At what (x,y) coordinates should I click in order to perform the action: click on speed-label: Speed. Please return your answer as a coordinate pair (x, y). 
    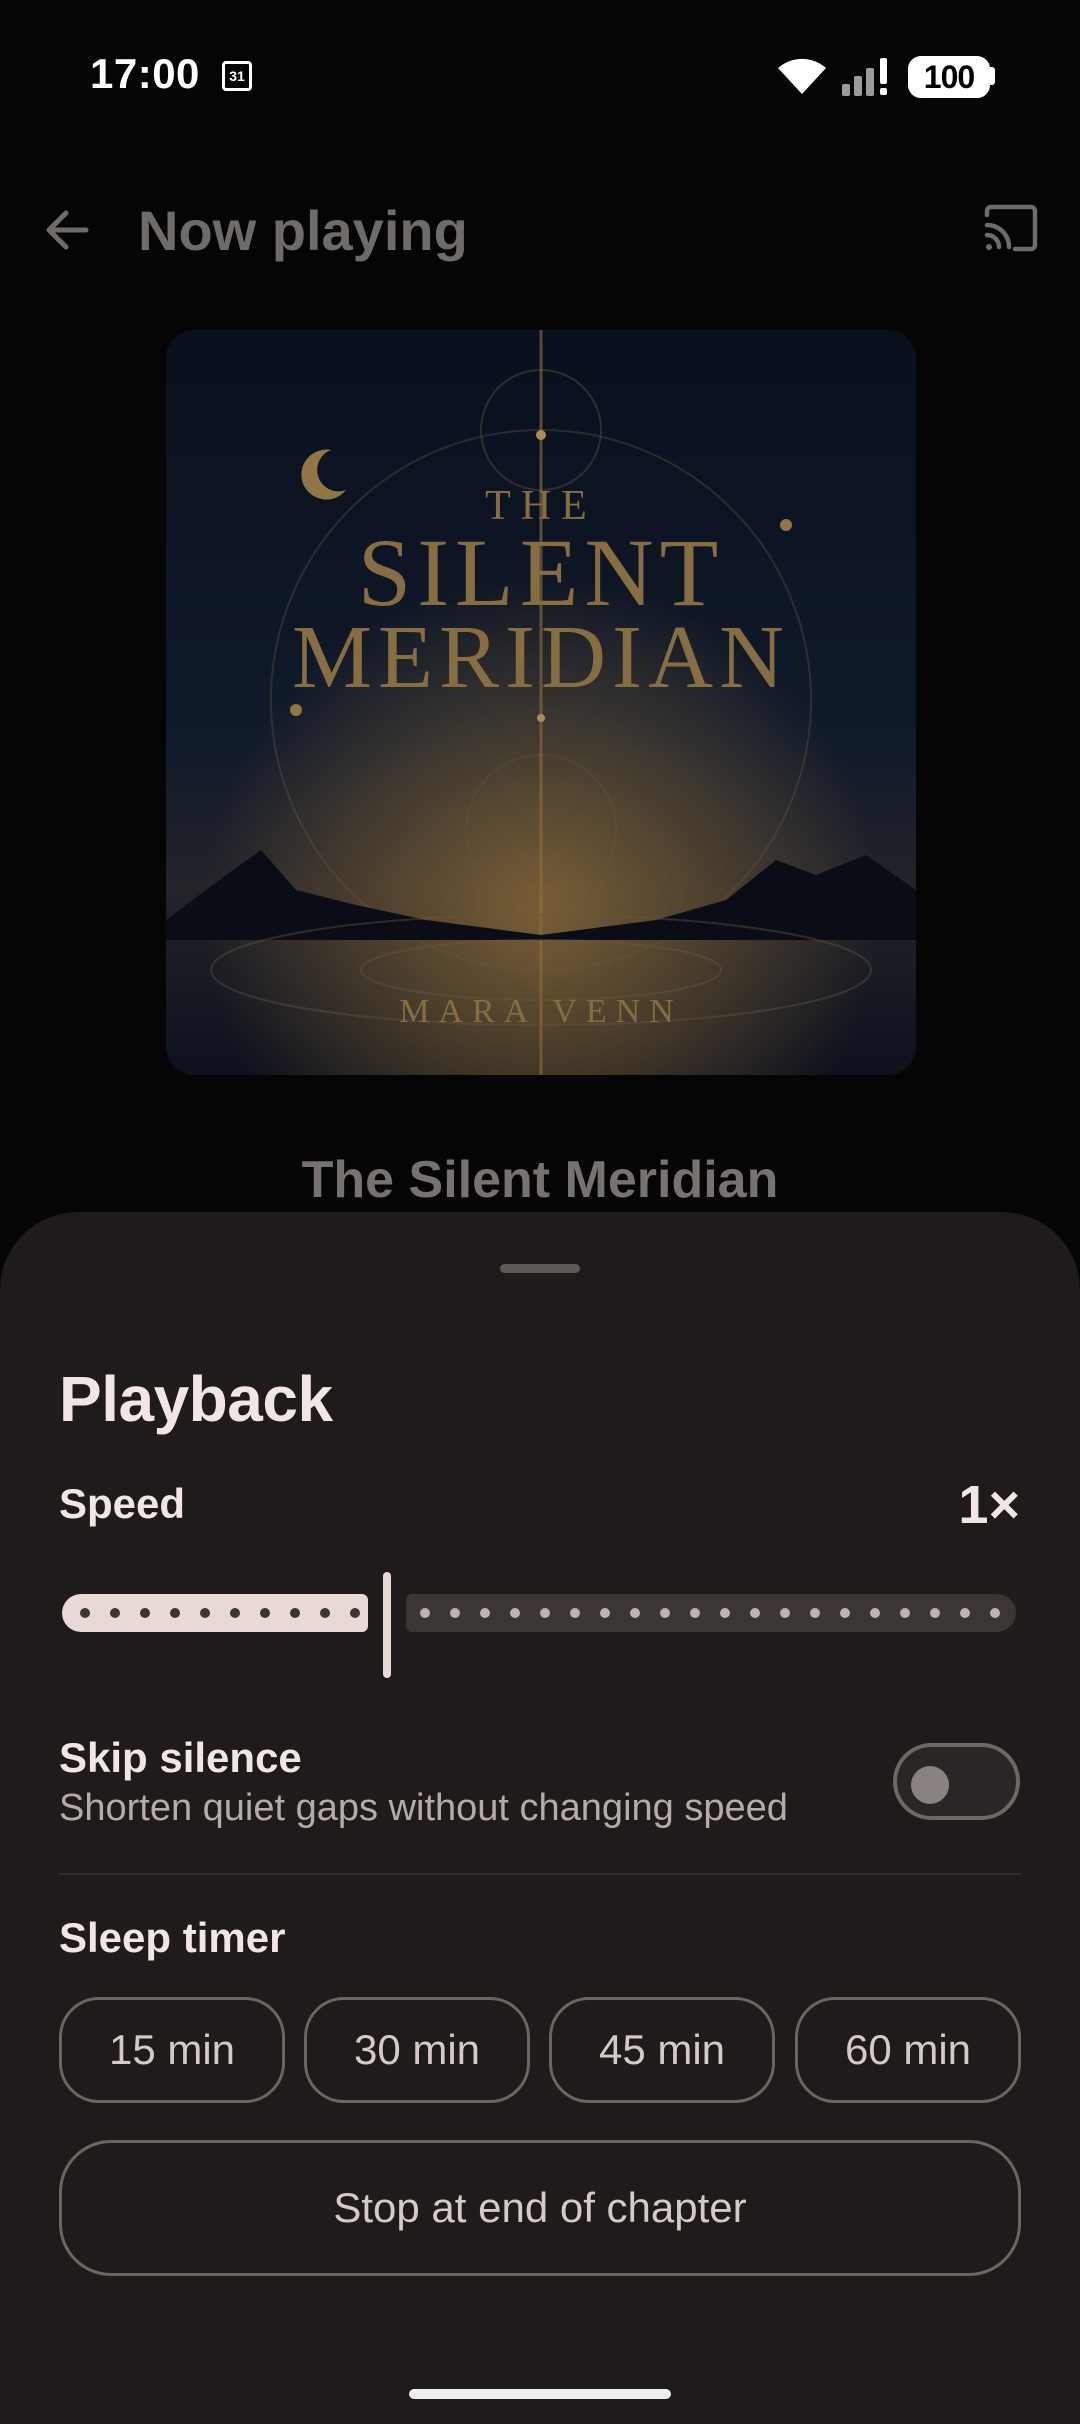
    Looking at the image, I should click on (122, 1503).